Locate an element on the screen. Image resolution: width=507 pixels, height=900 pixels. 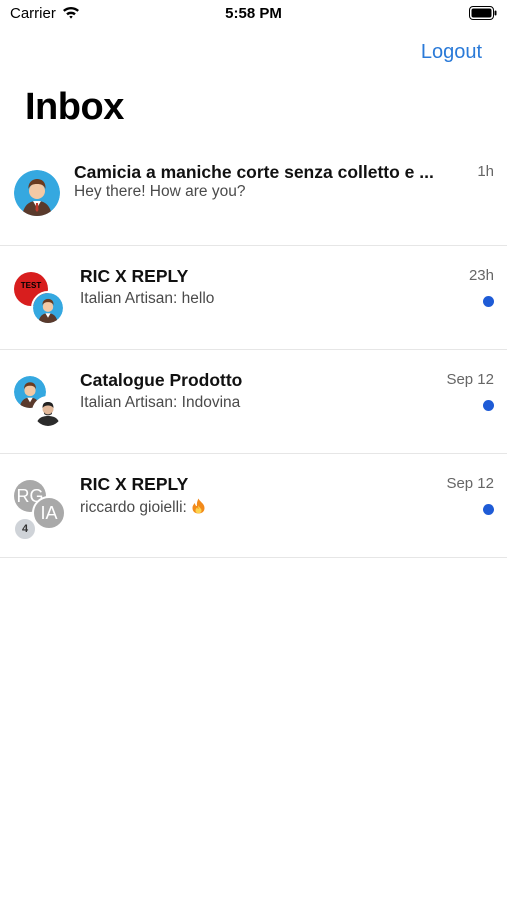
avatar-group is located at coordinates (40, 402).